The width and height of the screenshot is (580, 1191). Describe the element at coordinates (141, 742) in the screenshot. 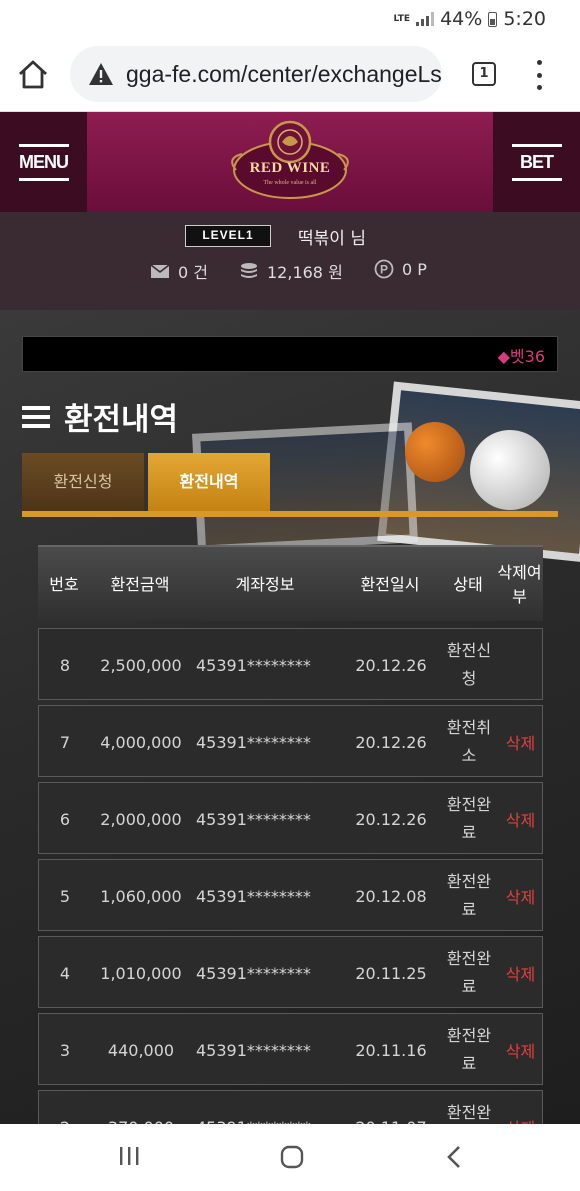

I see `row-amount: 4,000,000` at that location.